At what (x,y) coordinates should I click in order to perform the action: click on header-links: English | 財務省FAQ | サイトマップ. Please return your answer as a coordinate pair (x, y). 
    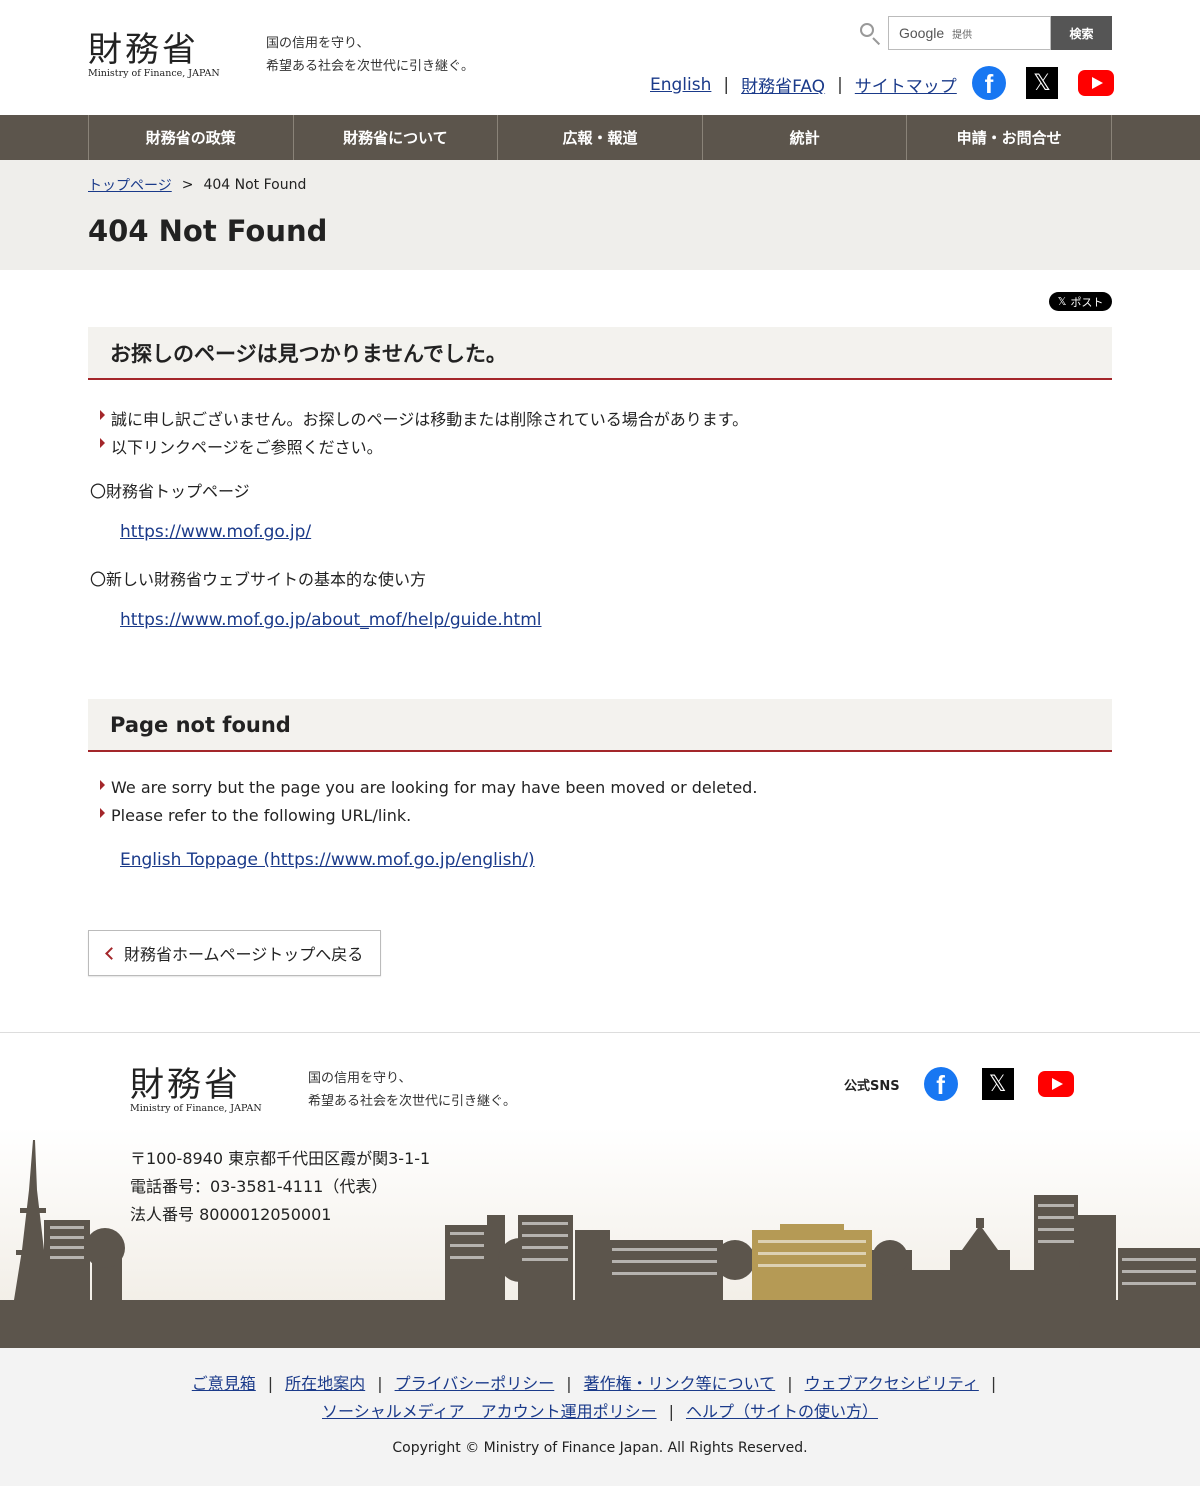
    Looking at the image, I should click on (803, 85).